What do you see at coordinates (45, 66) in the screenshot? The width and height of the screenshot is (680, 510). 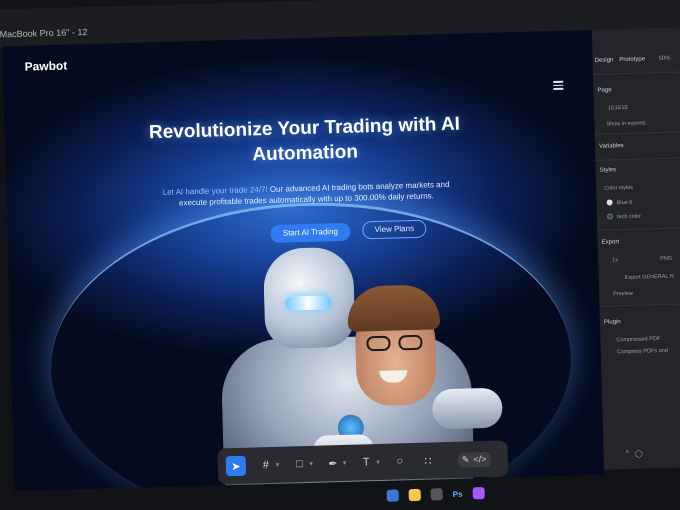 I see `brand-logo: Pawbot` at bounding box center [45, 66].